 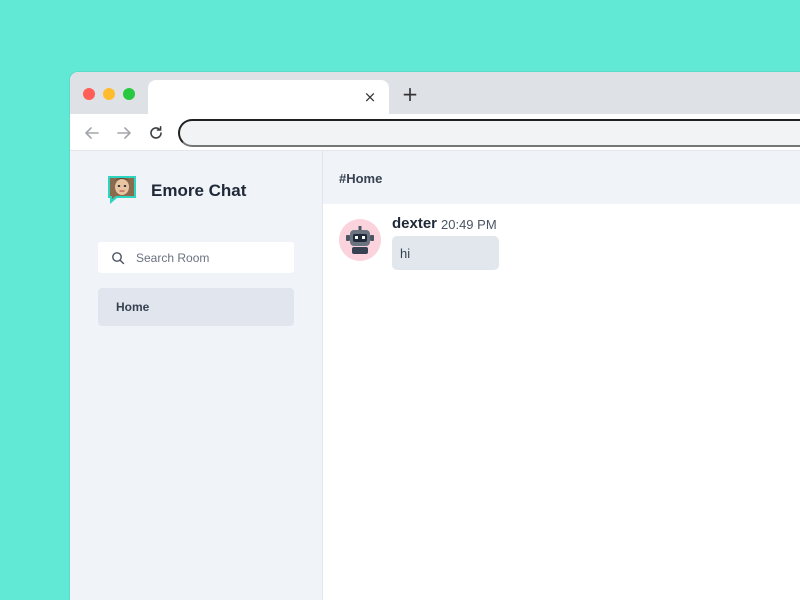 What do you see at coordinates (414, 223) in the screenshot?
I see `message-author: dexter` at bounding box center [414, 223].